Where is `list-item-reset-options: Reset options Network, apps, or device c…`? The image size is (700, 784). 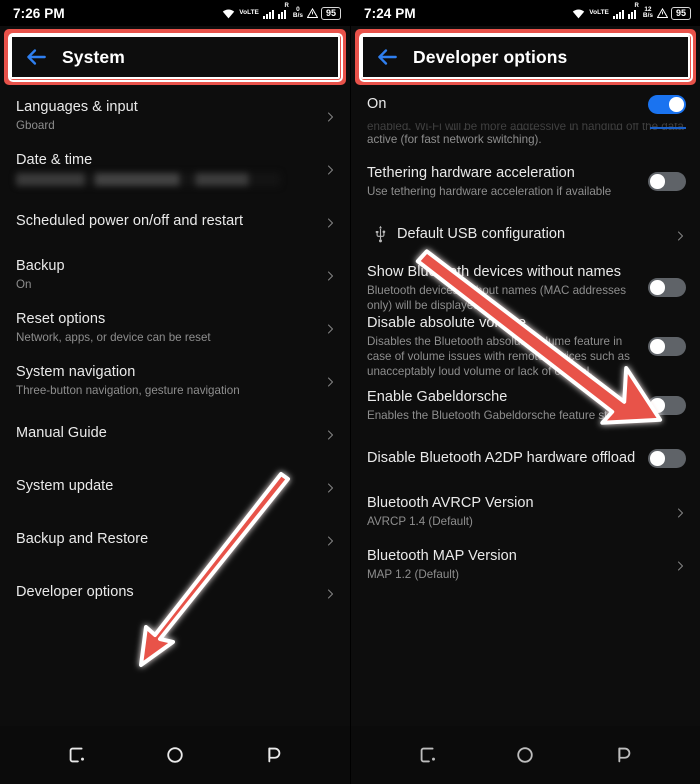
list-item-reset-options: Reset options Network, apps, or device c… is located at coordinates (175, 327).